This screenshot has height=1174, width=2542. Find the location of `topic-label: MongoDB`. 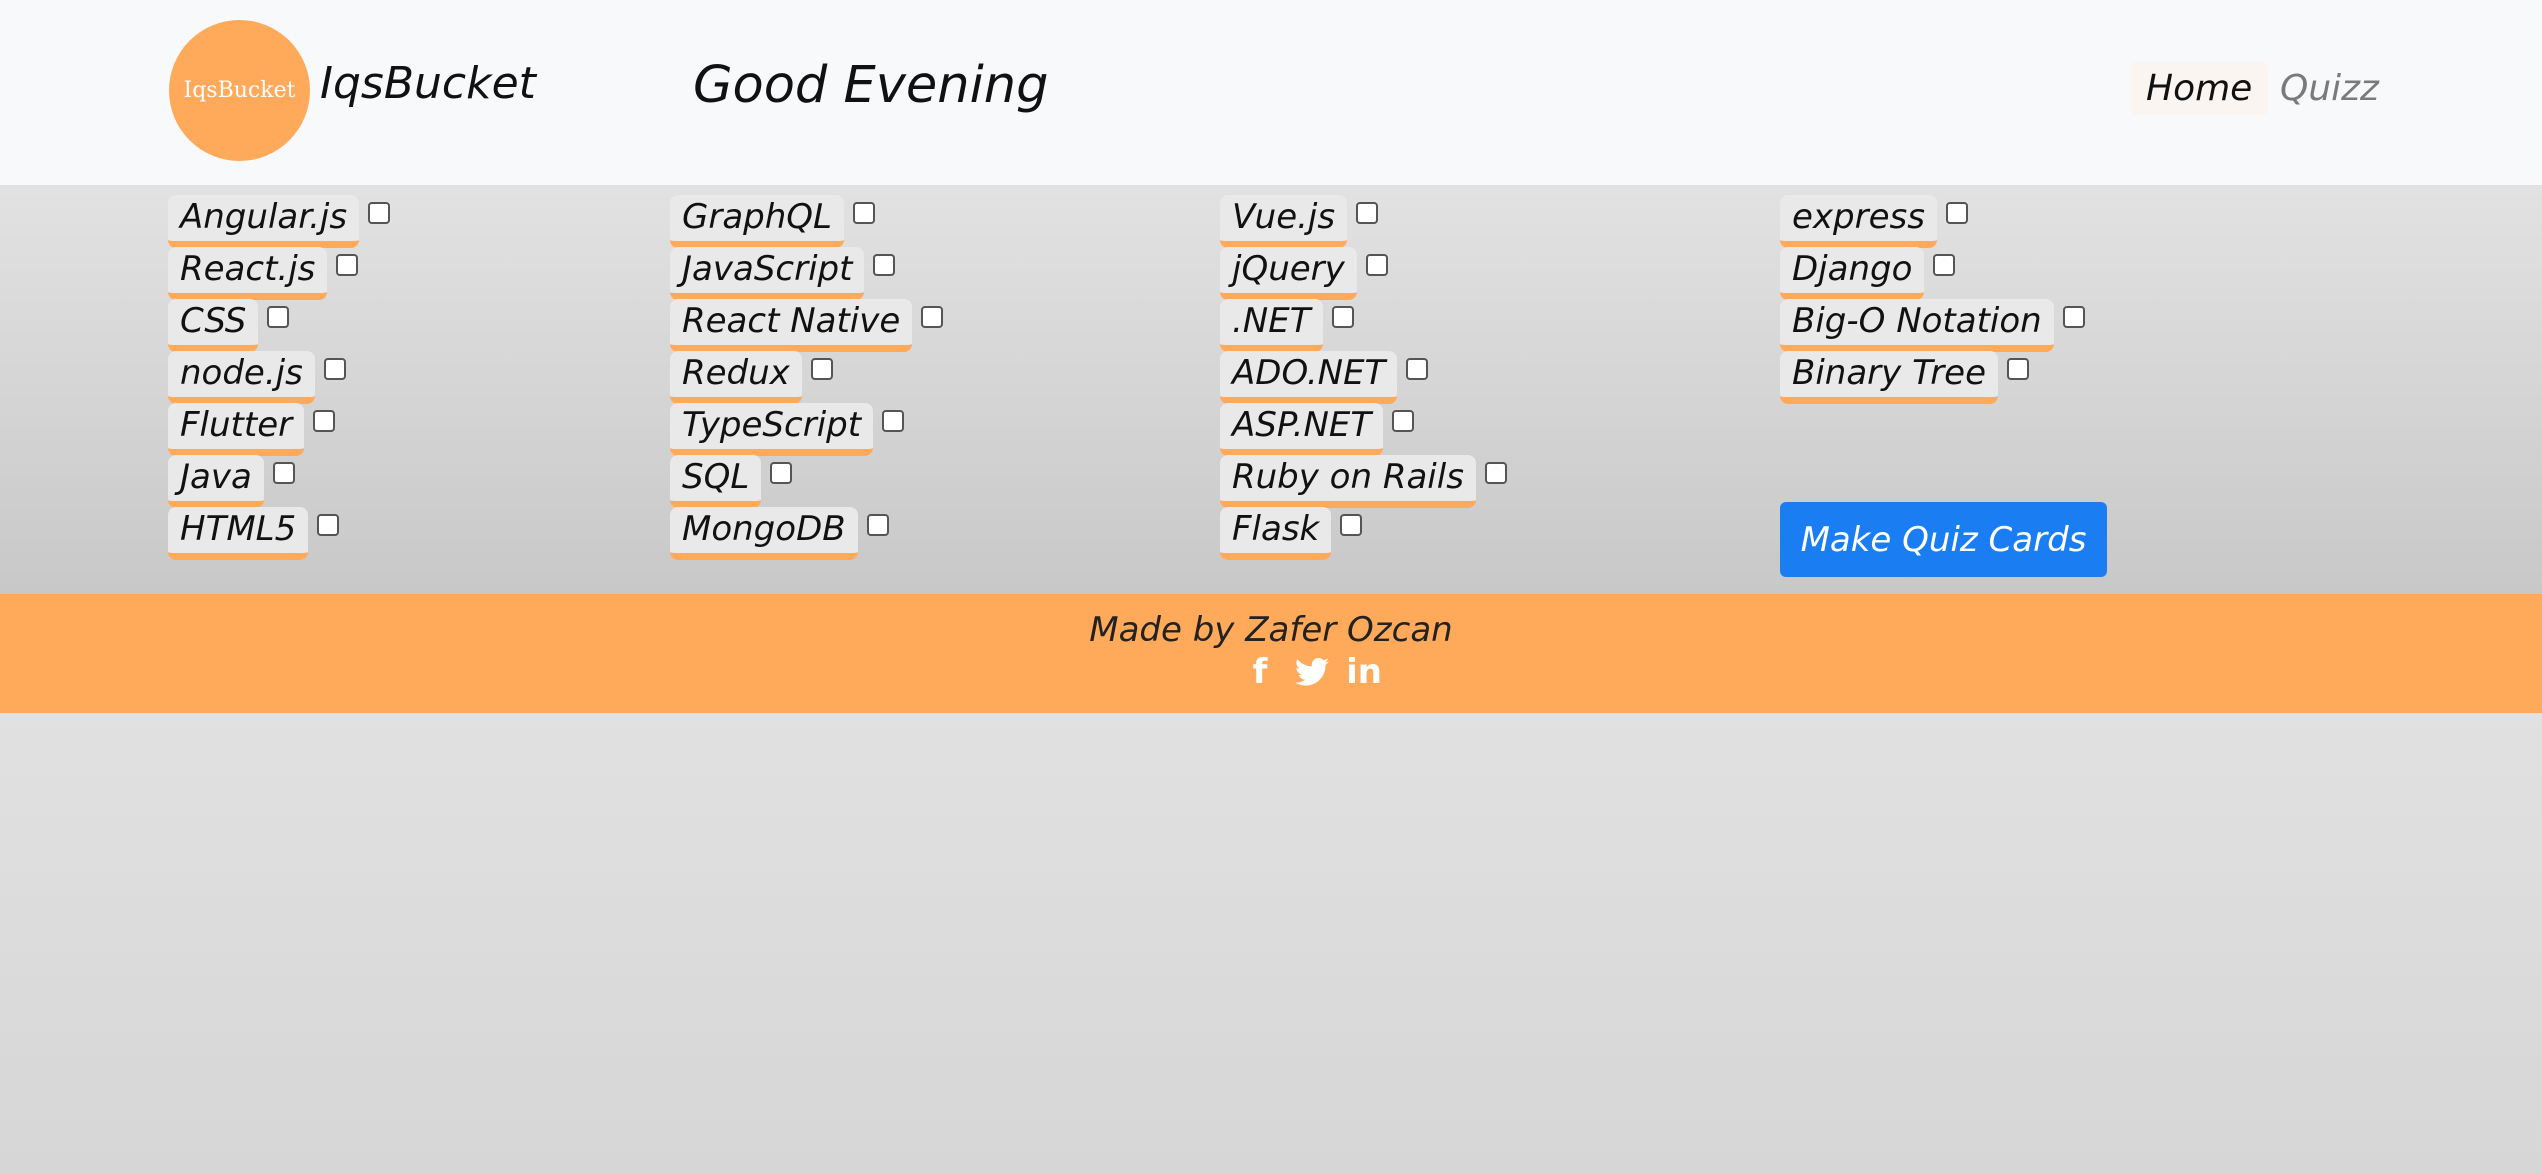

topic-label: MongoDB is located at coordinates (764, 533).